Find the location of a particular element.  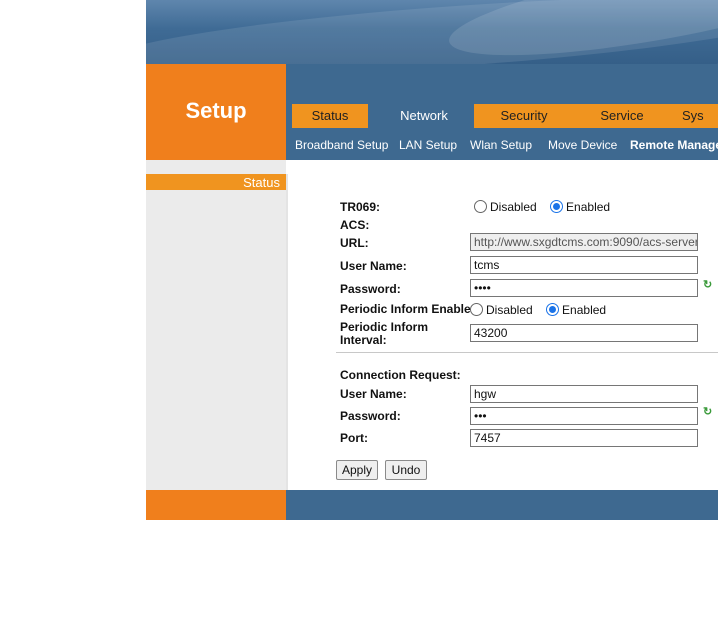

periodic-enabled-option: Enabled is located at coordinates (576, 310).